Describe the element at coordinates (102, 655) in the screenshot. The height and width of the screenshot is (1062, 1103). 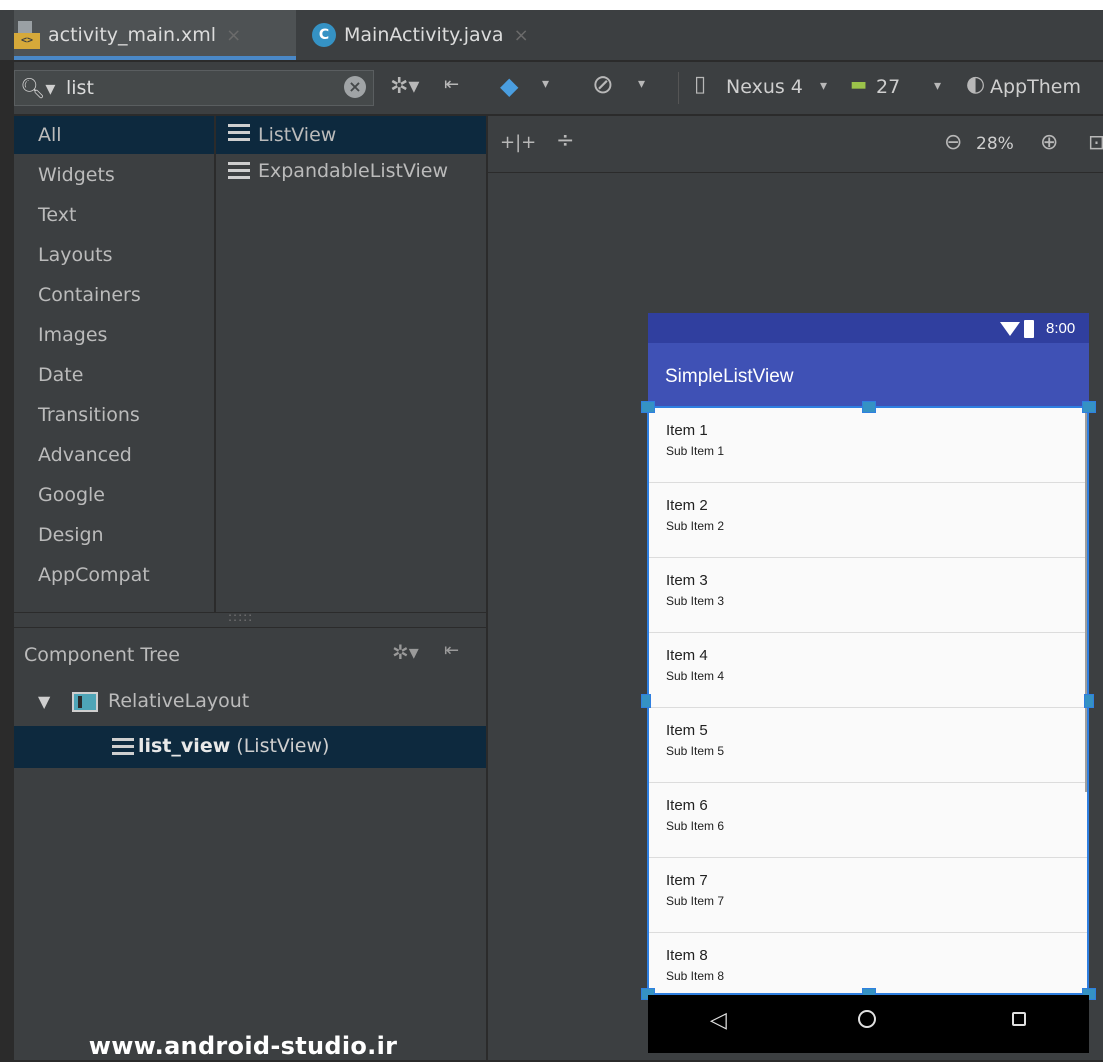
I see `component-tree-title: Component Tree` at that location.